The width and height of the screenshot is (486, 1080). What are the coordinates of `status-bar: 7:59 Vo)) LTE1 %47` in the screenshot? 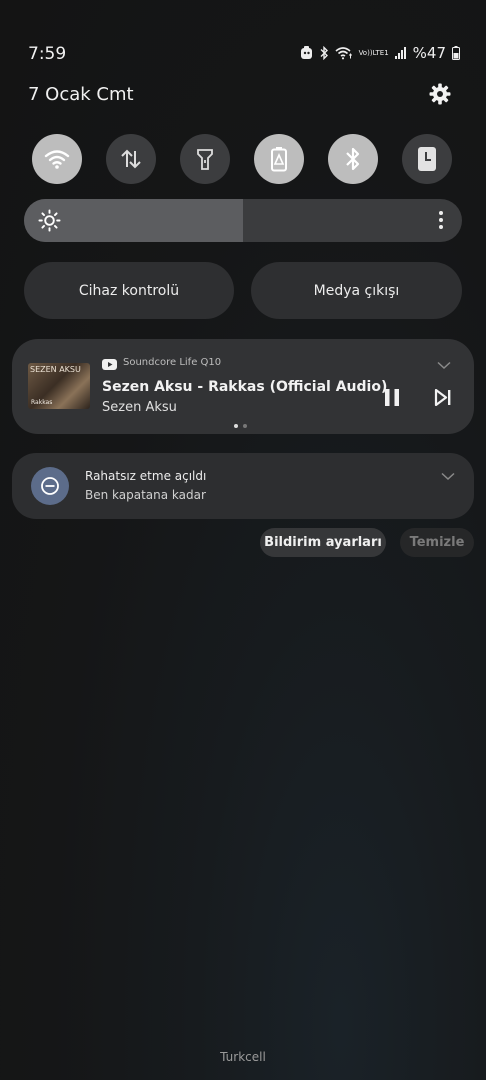 It's located at (243, 54).